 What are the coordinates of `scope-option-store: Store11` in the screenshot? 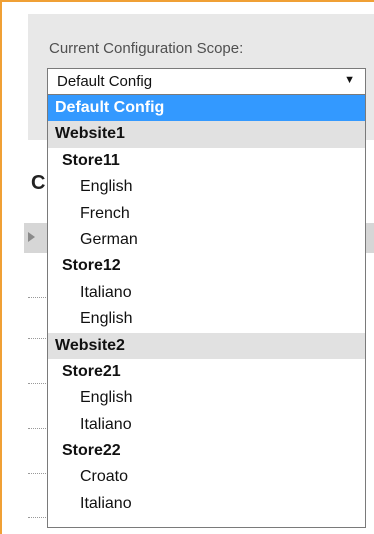 It's located at (206, 161).